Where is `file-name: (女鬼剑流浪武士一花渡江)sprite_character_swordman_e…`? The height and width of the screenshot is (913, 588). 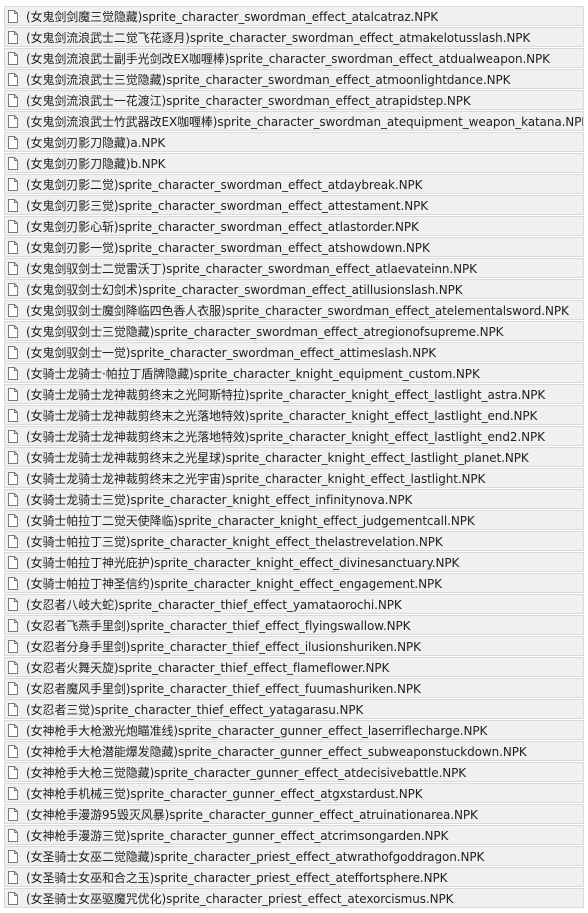
file-name: (女鬼剑流浪武士一花渡江)sprite_character_swordman_e… is located at coordinates (248, 100).